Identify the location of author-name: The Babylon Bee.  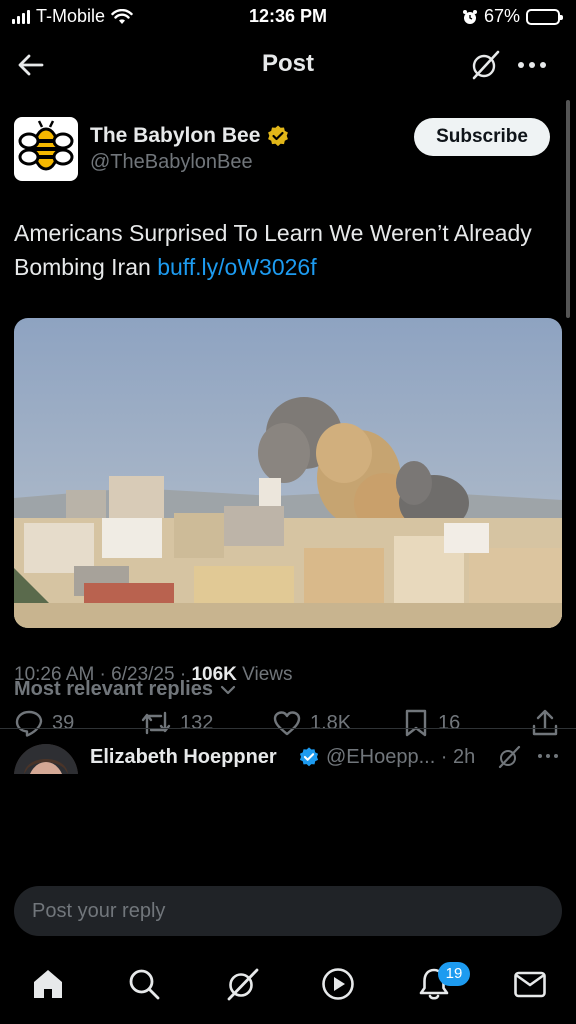
(175, 136).